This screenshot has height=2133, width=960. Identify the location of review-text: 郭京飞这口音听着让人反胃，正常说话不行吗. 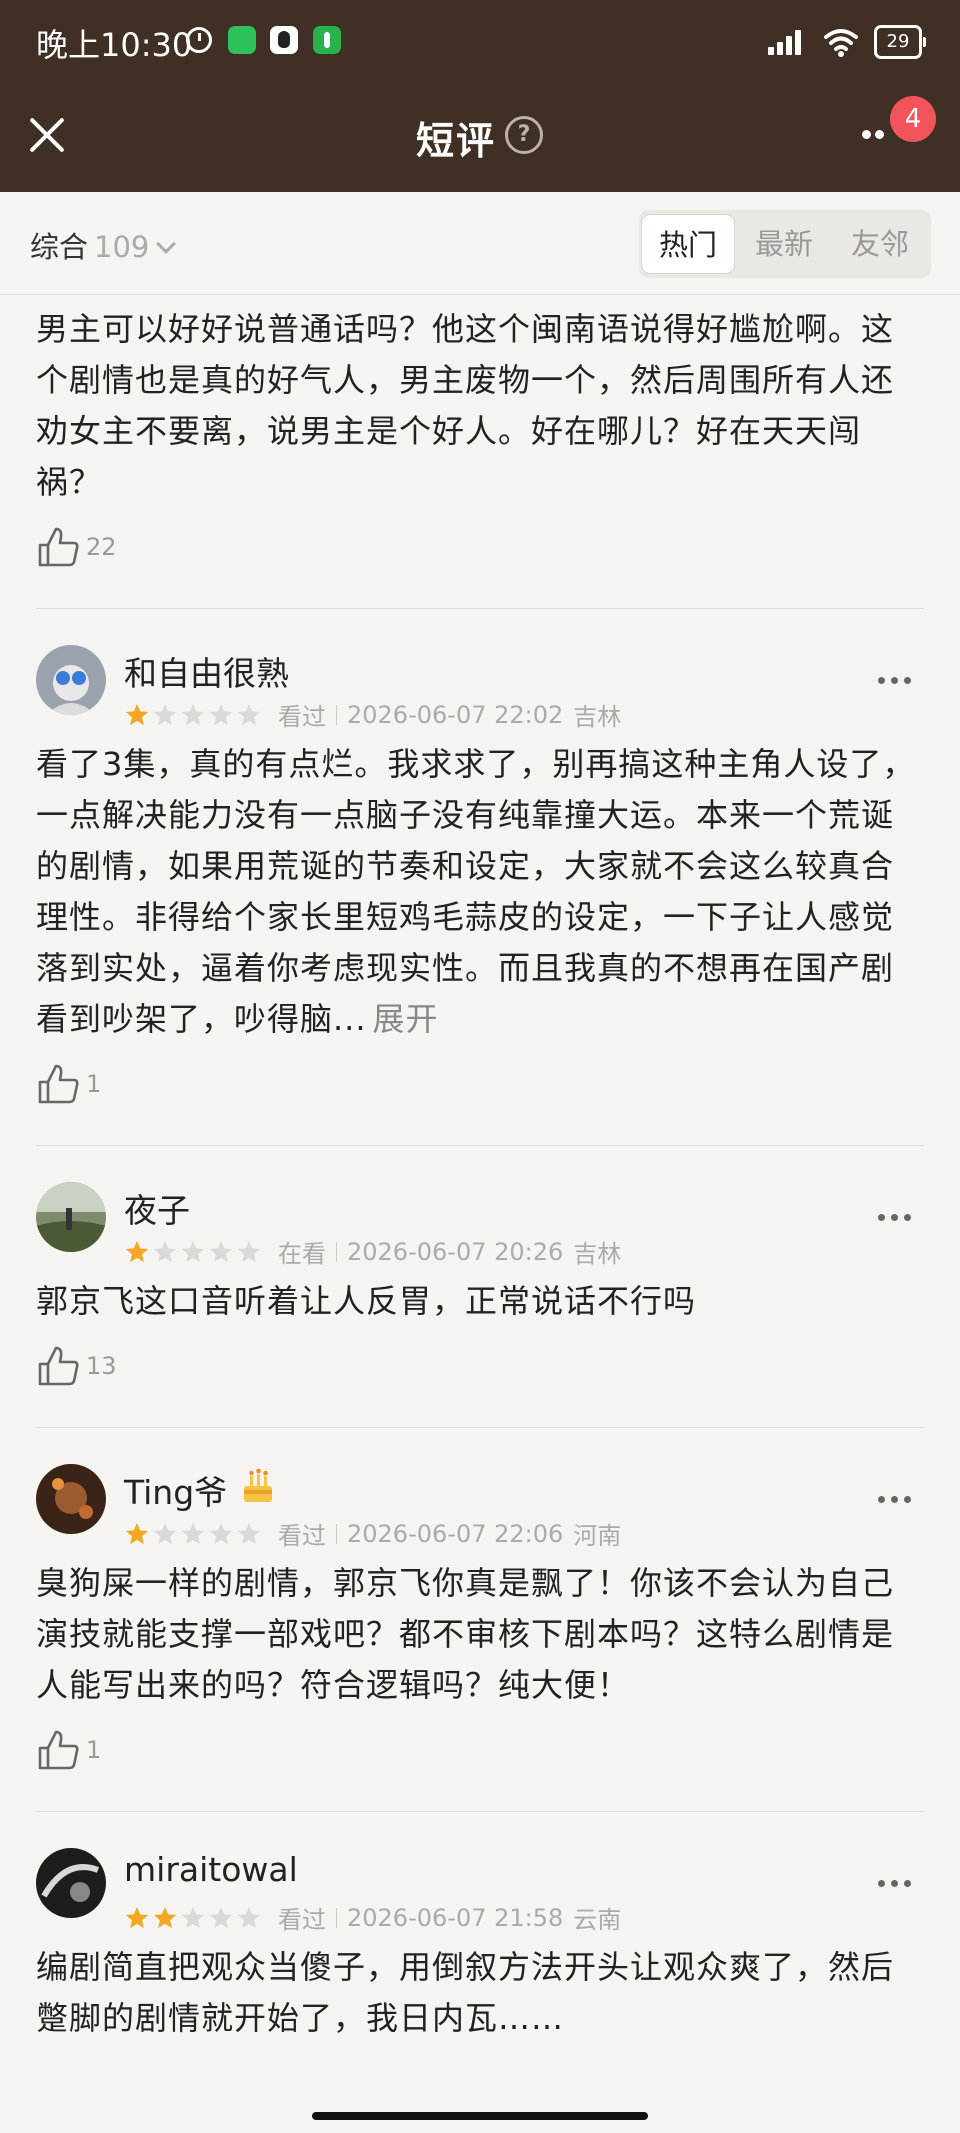
(366, 1301).